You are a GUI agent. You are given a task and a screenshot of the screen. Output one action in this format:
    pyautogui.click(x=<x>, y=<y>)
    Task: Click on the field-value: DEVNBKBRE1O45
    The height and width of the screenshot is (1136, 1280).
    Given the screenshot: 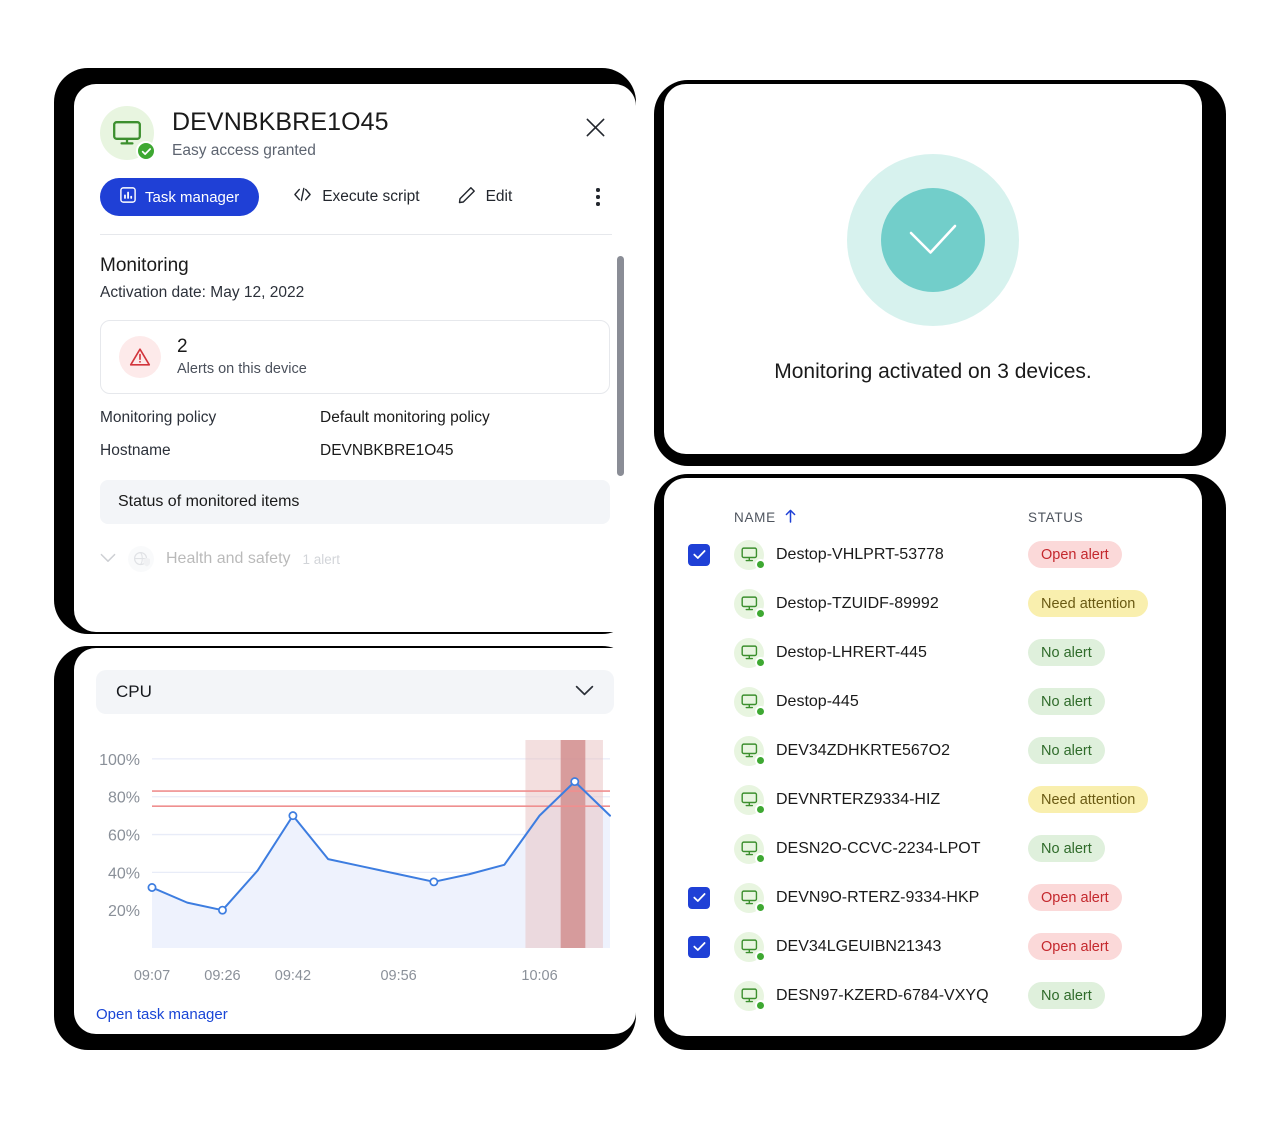 What is the action you would take?
    pyautogui.click(x=387, y=450)
    